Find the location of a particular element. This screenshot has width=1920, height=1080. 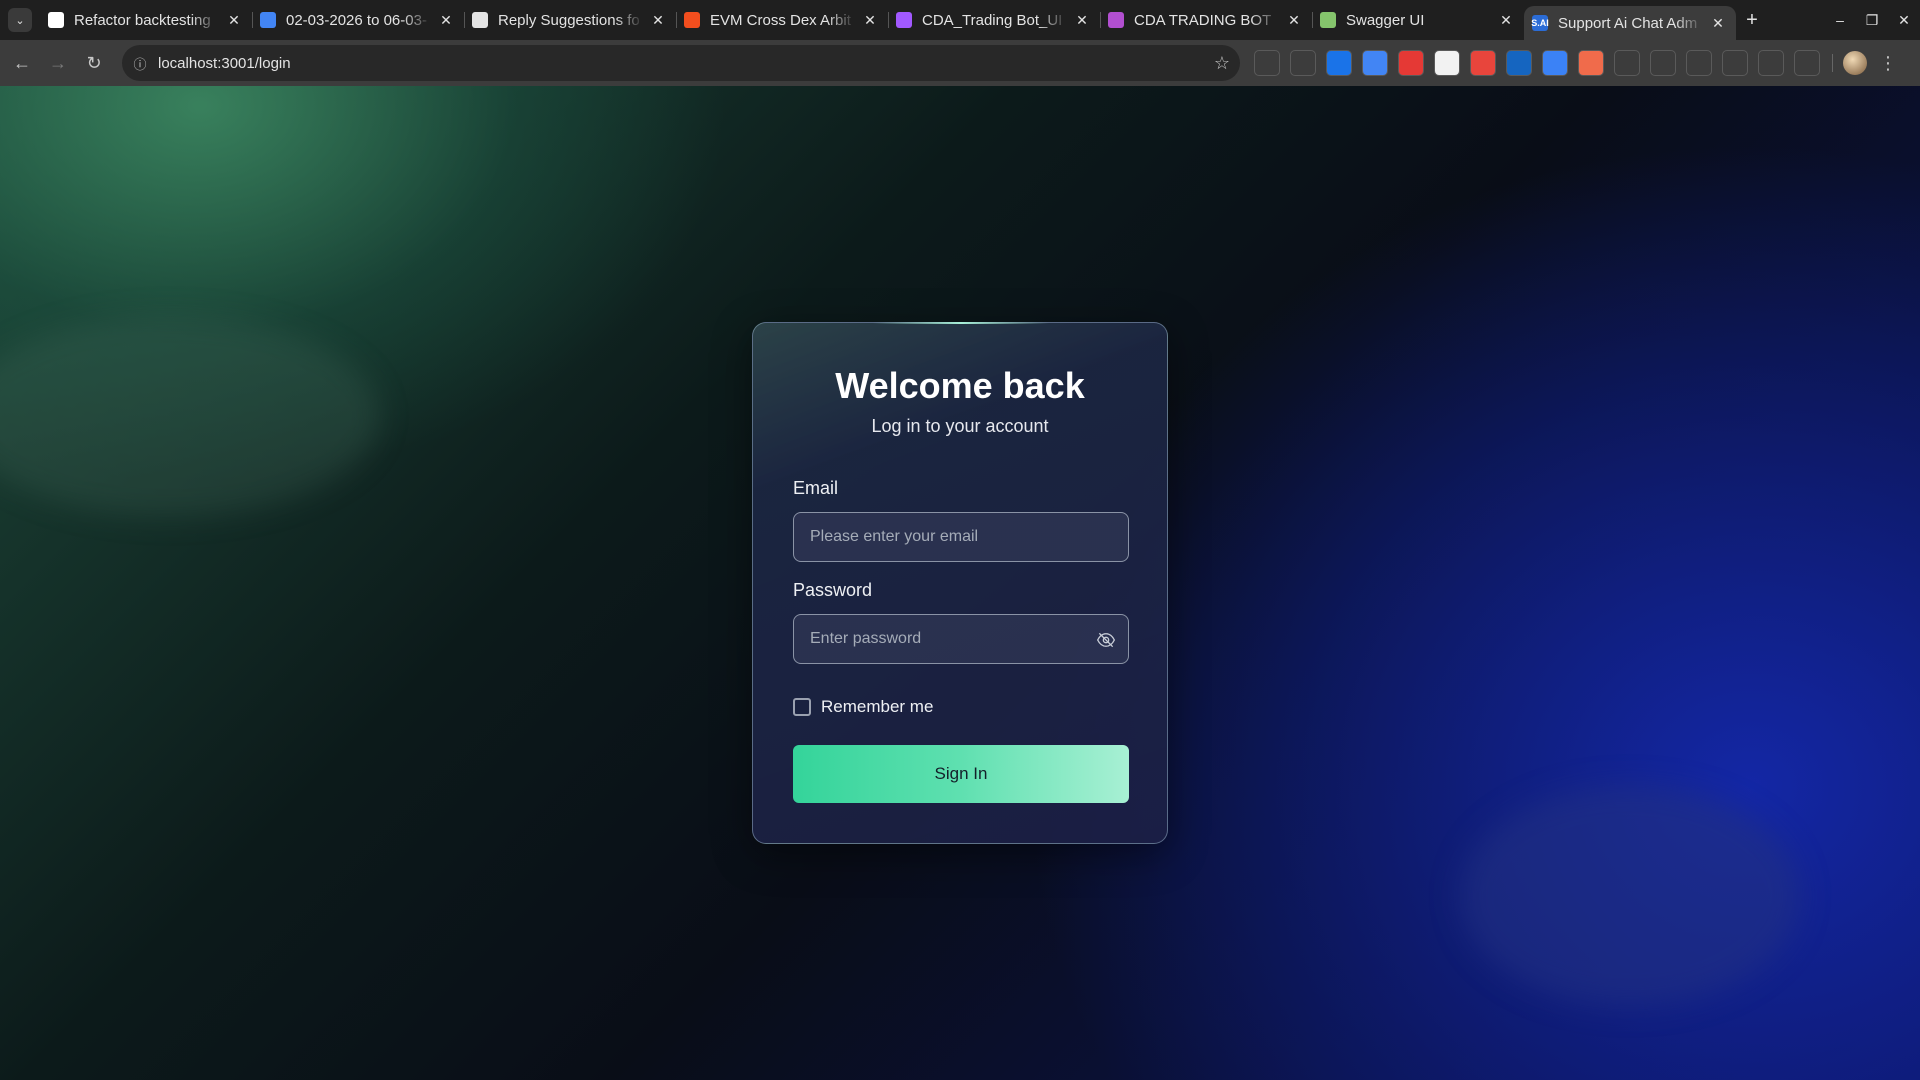

close-window-button: ✕ is located at coordinates (1904, 20).